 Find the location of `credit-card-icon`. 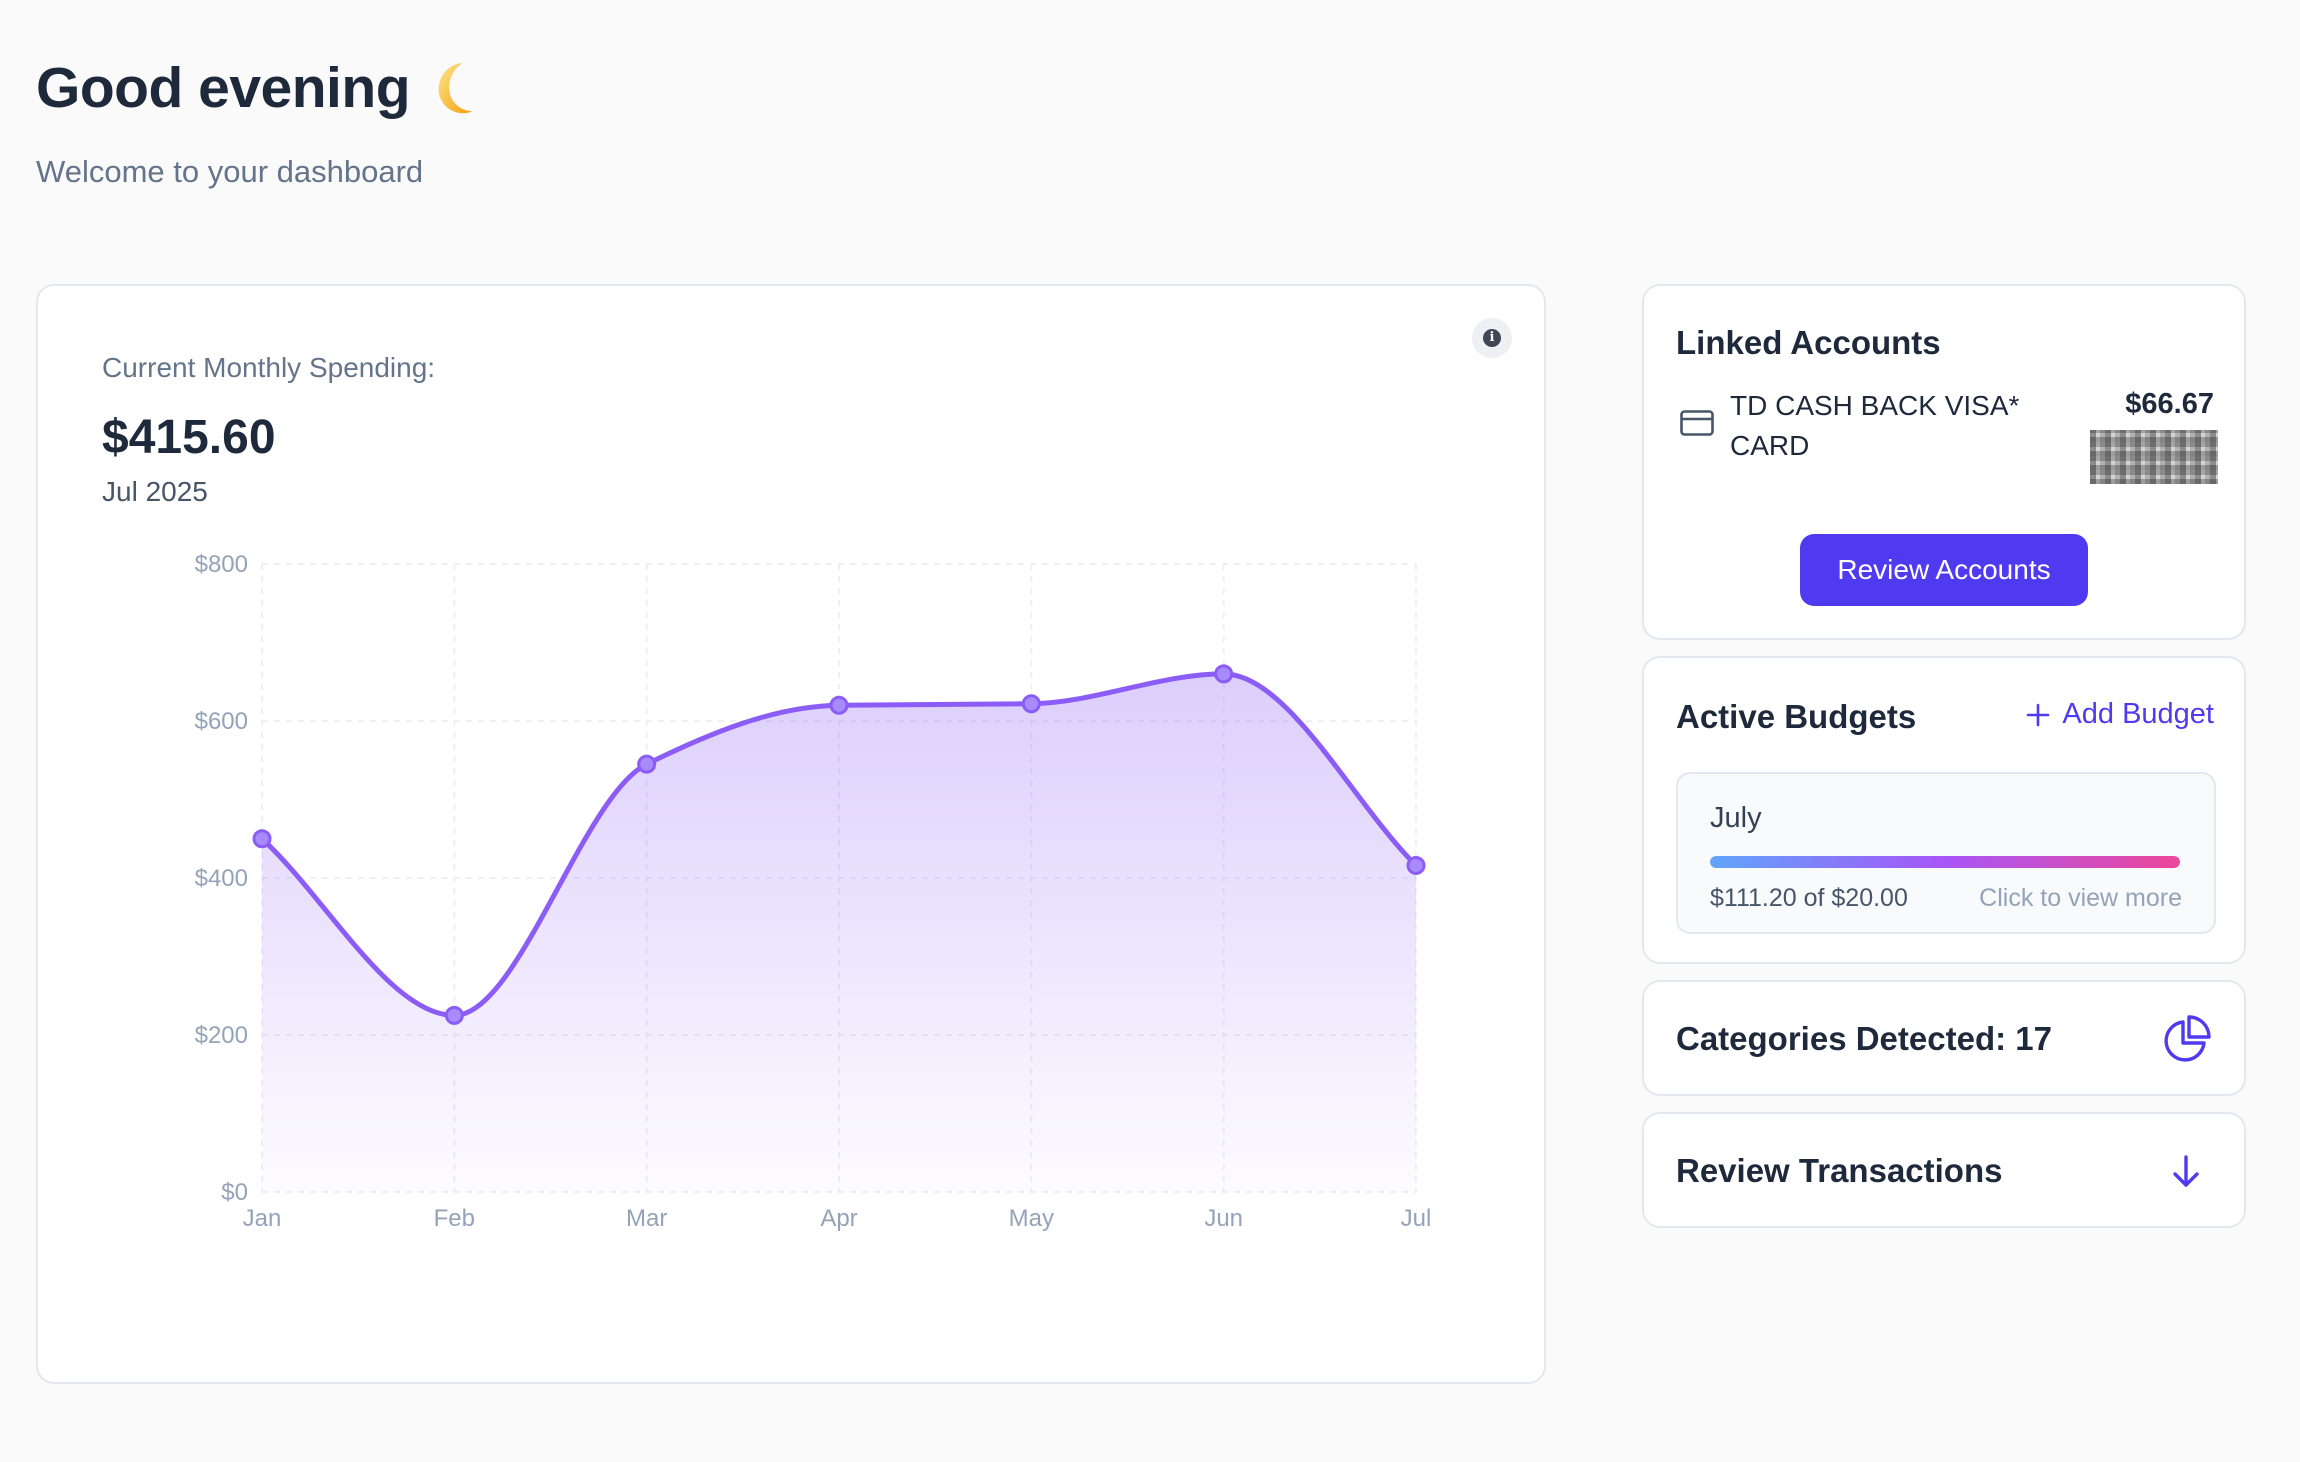

credit-card-icon is located at coordinates (1697, 423).